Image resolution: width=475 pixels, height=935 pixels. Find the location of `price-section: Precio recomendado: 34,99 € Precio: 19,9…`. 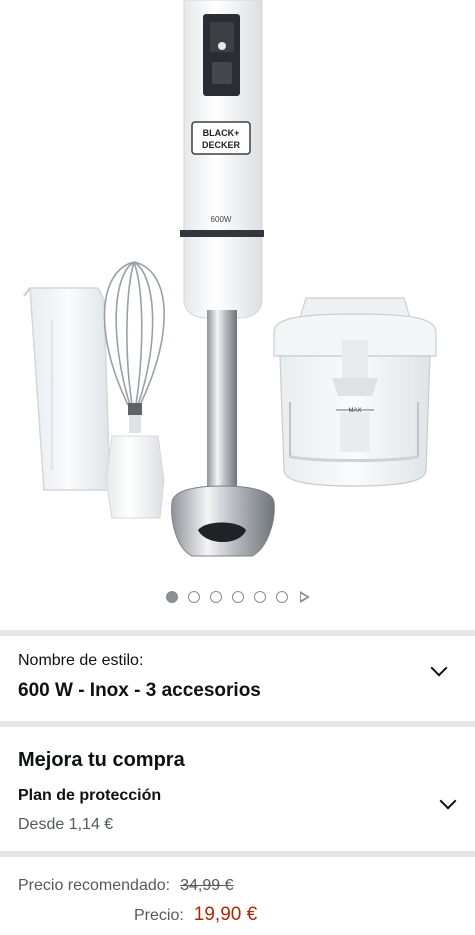

price-section: Precio recomendado: 34,99 € Precio: 19,9… is located at coordinates (237, 896).